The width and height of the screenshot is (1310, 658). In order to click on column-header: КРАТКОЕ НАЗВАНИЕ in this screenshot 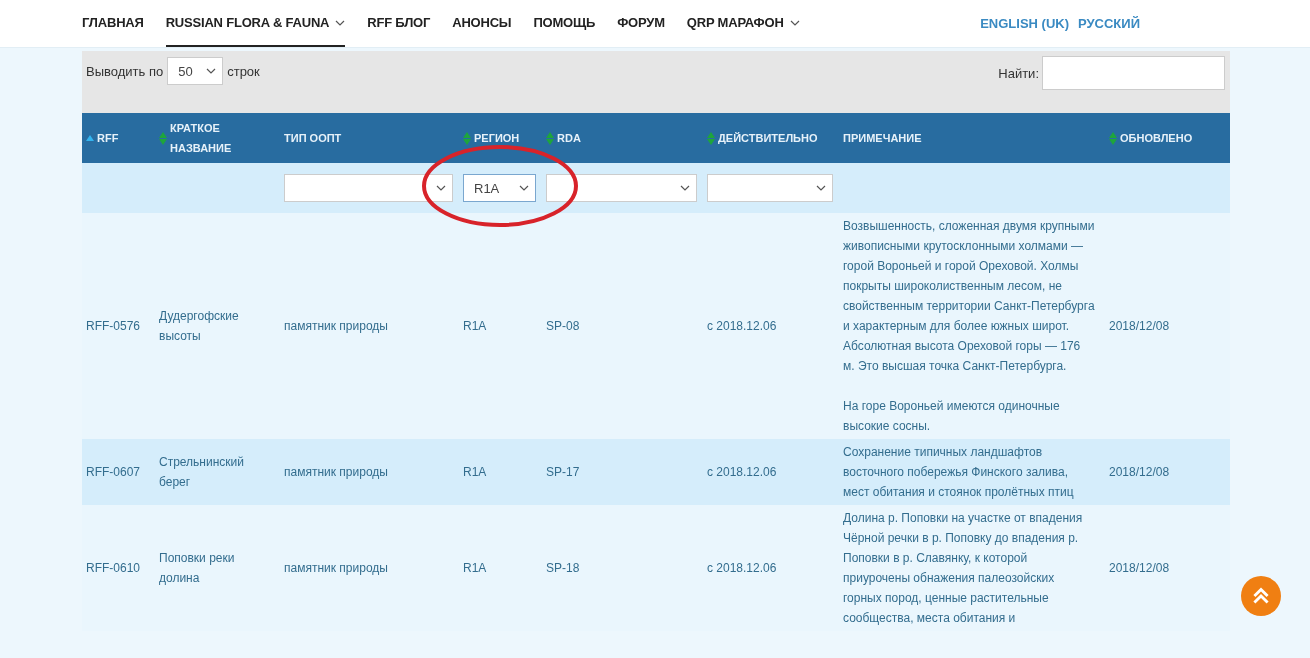, I will do `click(217, 138)`.